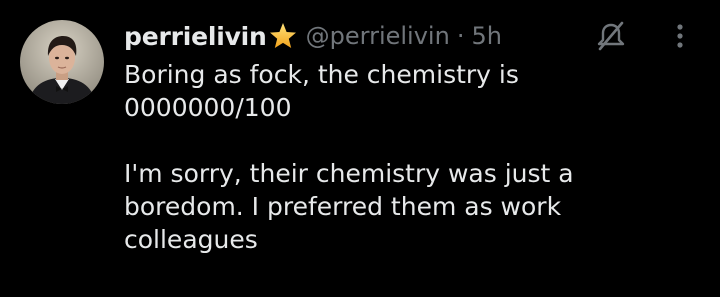 Image resolution: width=720 pixels, height=297 pixels. Describe the element at coordinates (283, 36) in the screenshot. I see `star-badge-icon` at that location.